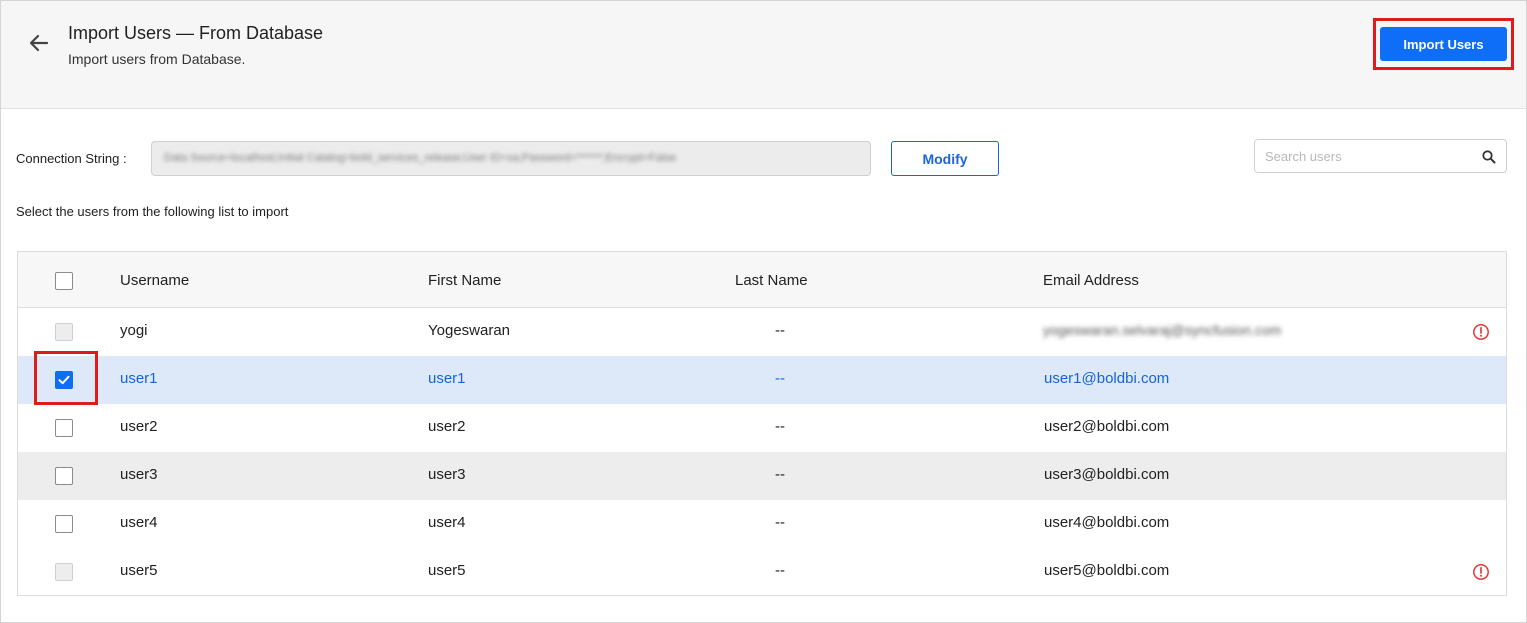 The width and height of the screenshot is (1527, 623). What do you see at coordinates (771, 280) in the screenshot?
I see `column-header-last-name: Last Name` at bounding box center [771, 280].